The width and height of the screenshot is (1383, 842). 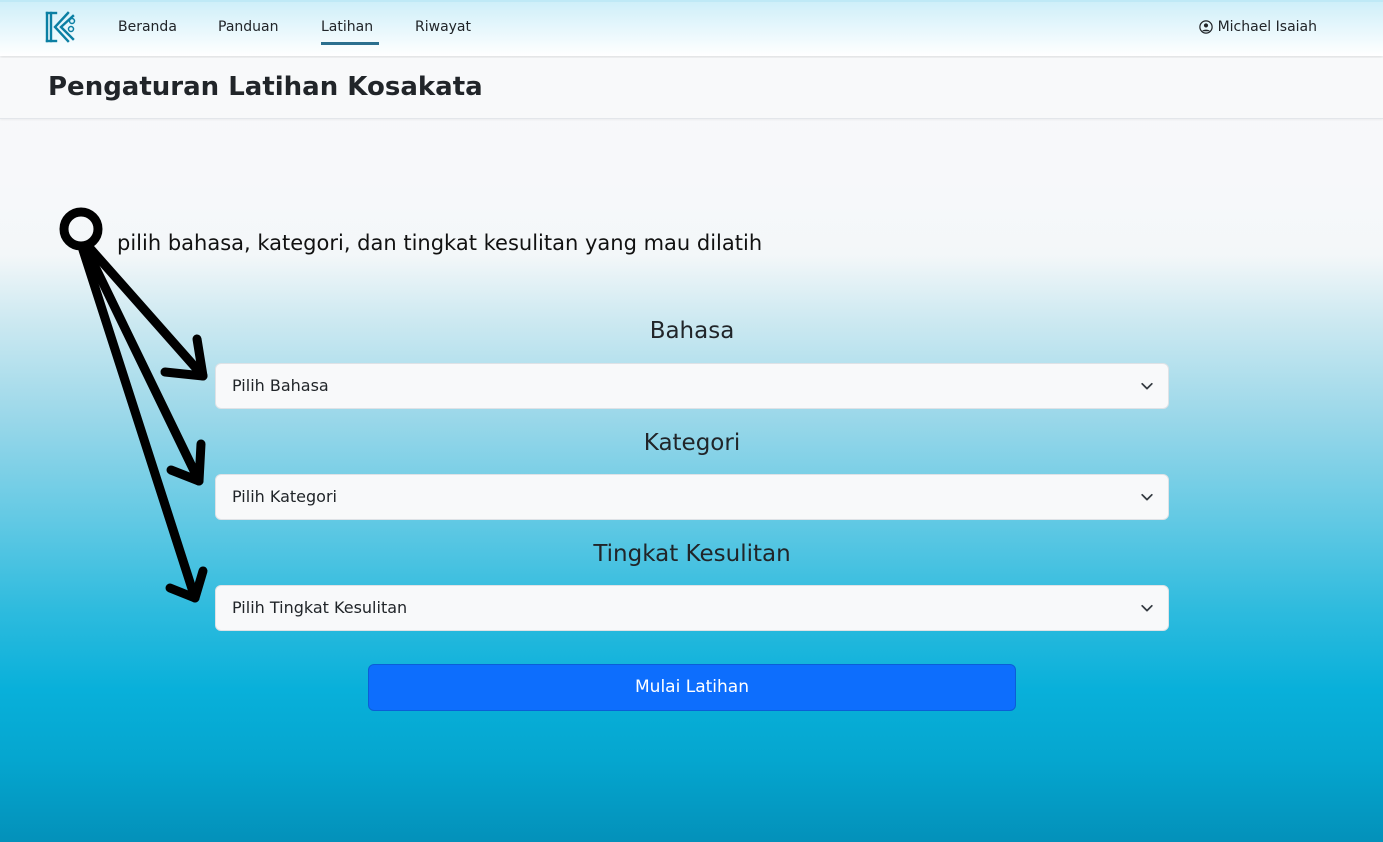 What do you see at coordinates (691, 88) in the screenshot?
I see `page-header: Pengaturan Latihan Kosakata` at bounding box center [691, 88].